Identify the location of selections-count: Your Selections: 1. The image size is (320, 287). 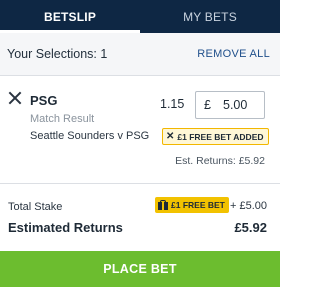
(57, 54).